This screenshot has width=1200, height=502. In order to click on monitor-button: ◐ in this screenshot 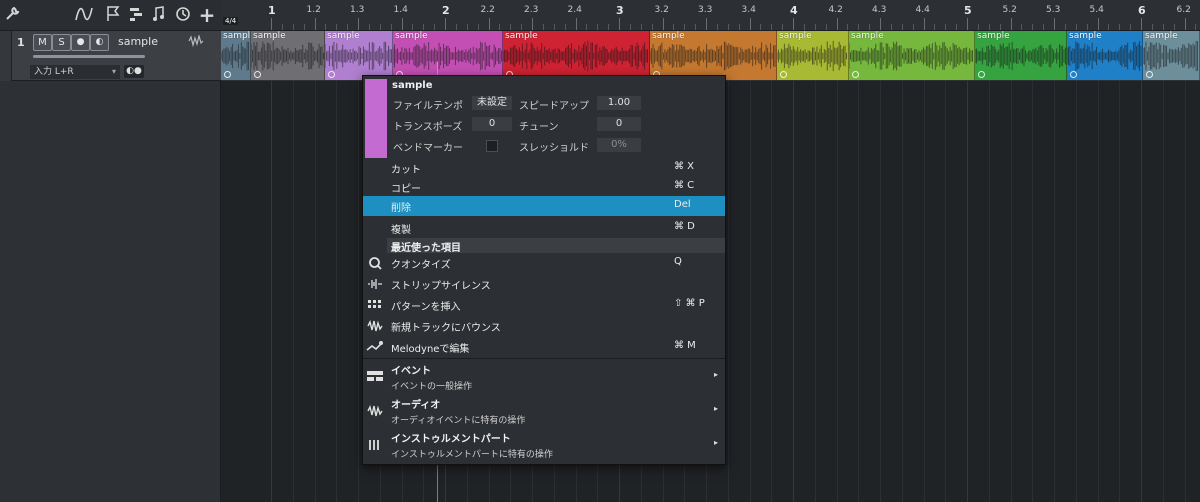, I will do `click(99, 42)`.